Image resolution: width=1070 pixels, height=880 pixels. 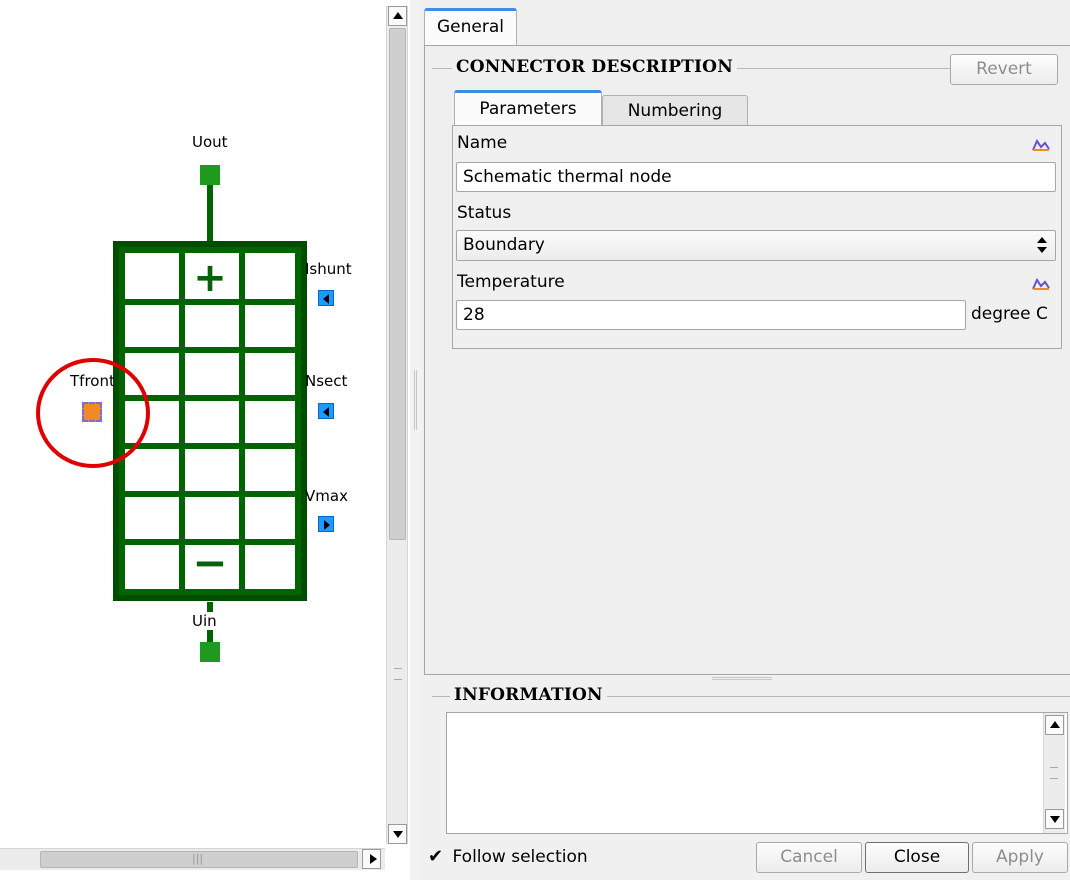 I want to click on status-select-value: Boundary, so click(x=504, y=245).